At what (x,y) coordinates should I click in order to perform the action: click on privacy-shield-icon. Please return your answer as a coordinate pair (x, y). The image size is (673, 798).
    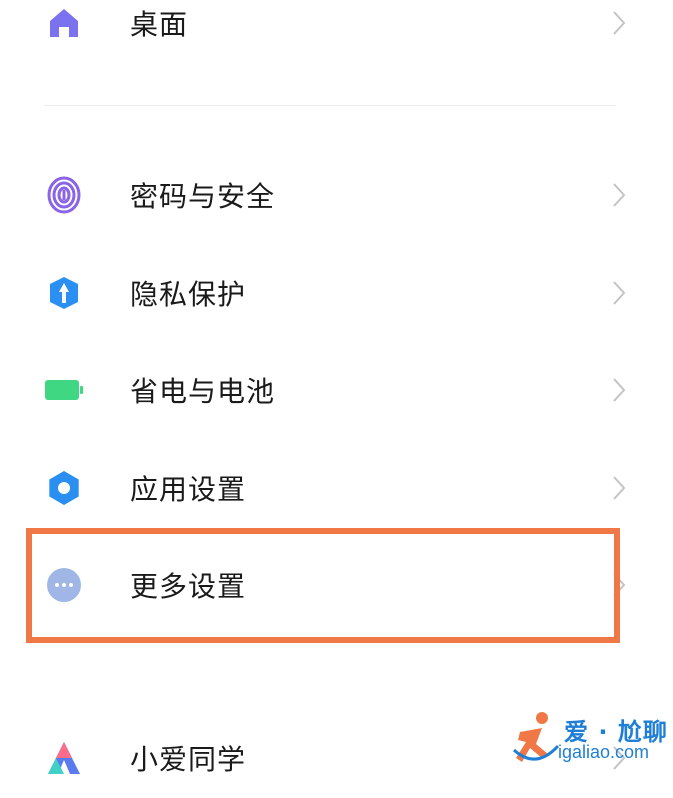
    Looking at the image, I should click on (64, 293).